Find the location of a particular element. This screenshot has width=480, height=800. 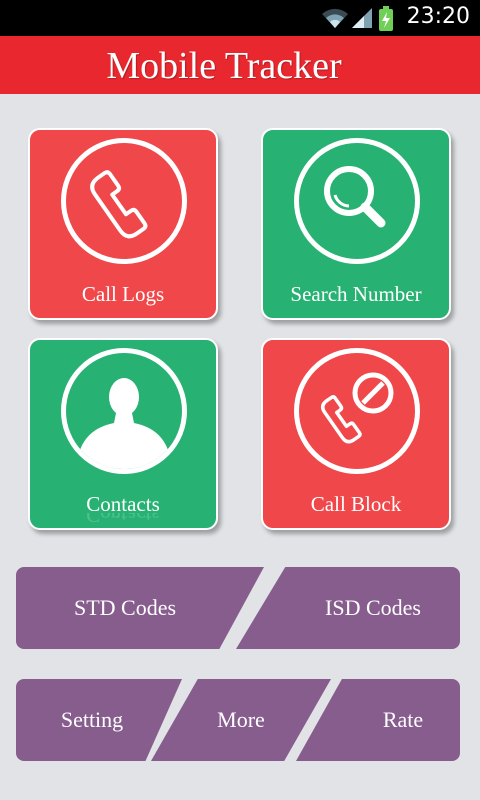

setting-label: Setting is located at coordinates (92, 719).